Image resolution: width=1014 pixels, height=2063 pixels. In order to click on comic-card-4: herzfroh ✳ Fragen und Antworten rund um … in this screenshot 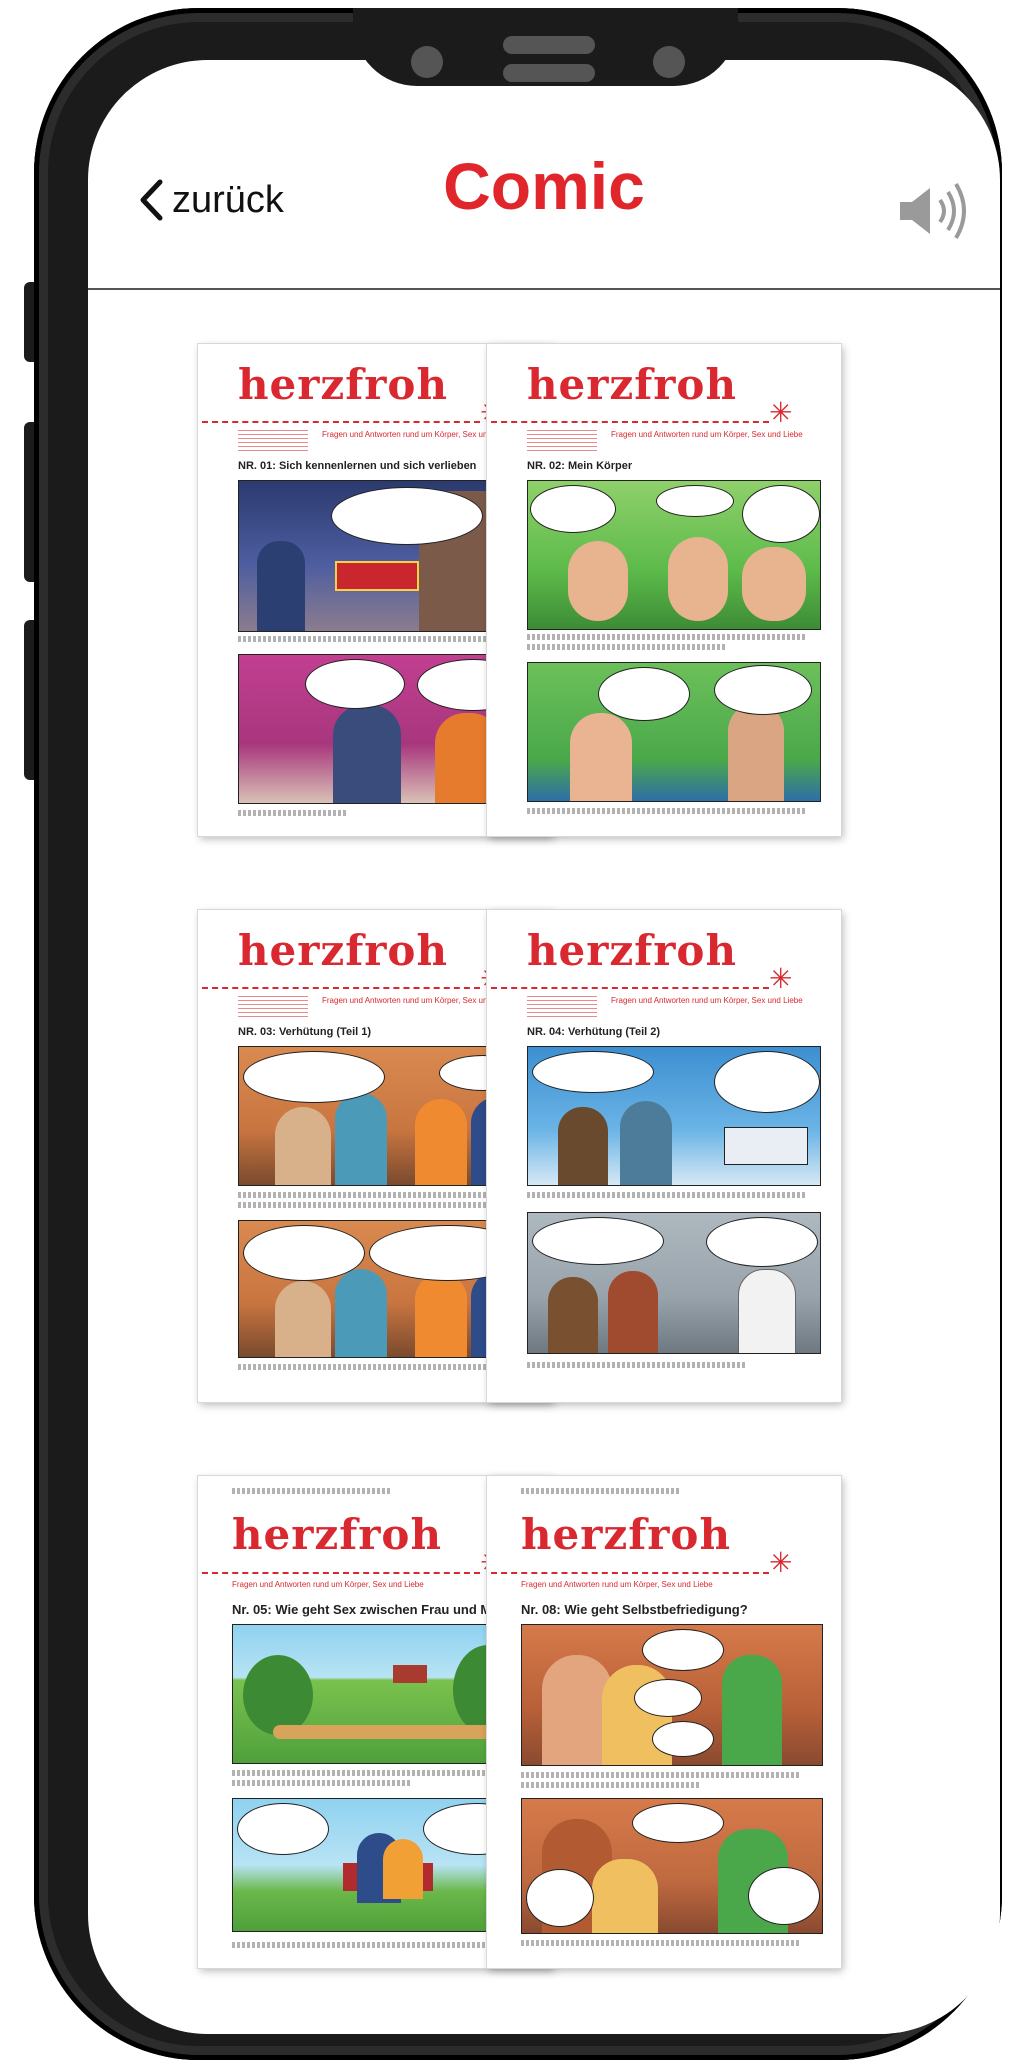, I will do `click(664, 1156)`.